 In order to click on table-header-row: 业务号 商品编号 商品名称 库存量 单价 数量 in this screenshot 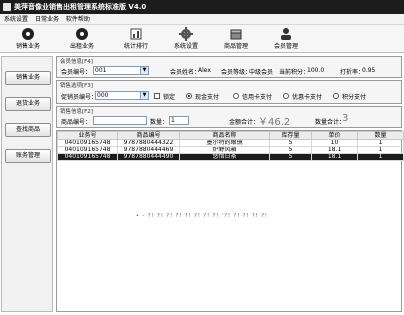, I will do `click(230, 135)`.